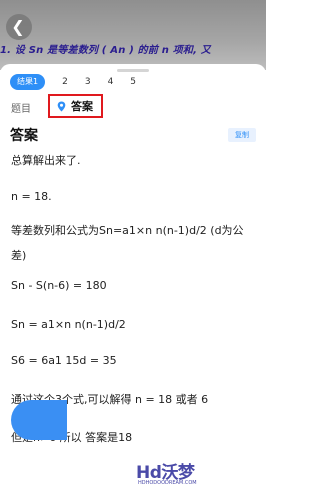 The width and height of the screenshot is (320, 500). Describe the element at coordinates (65, 82) in the screenshot. I see `tab-result-2: 2` at that location.